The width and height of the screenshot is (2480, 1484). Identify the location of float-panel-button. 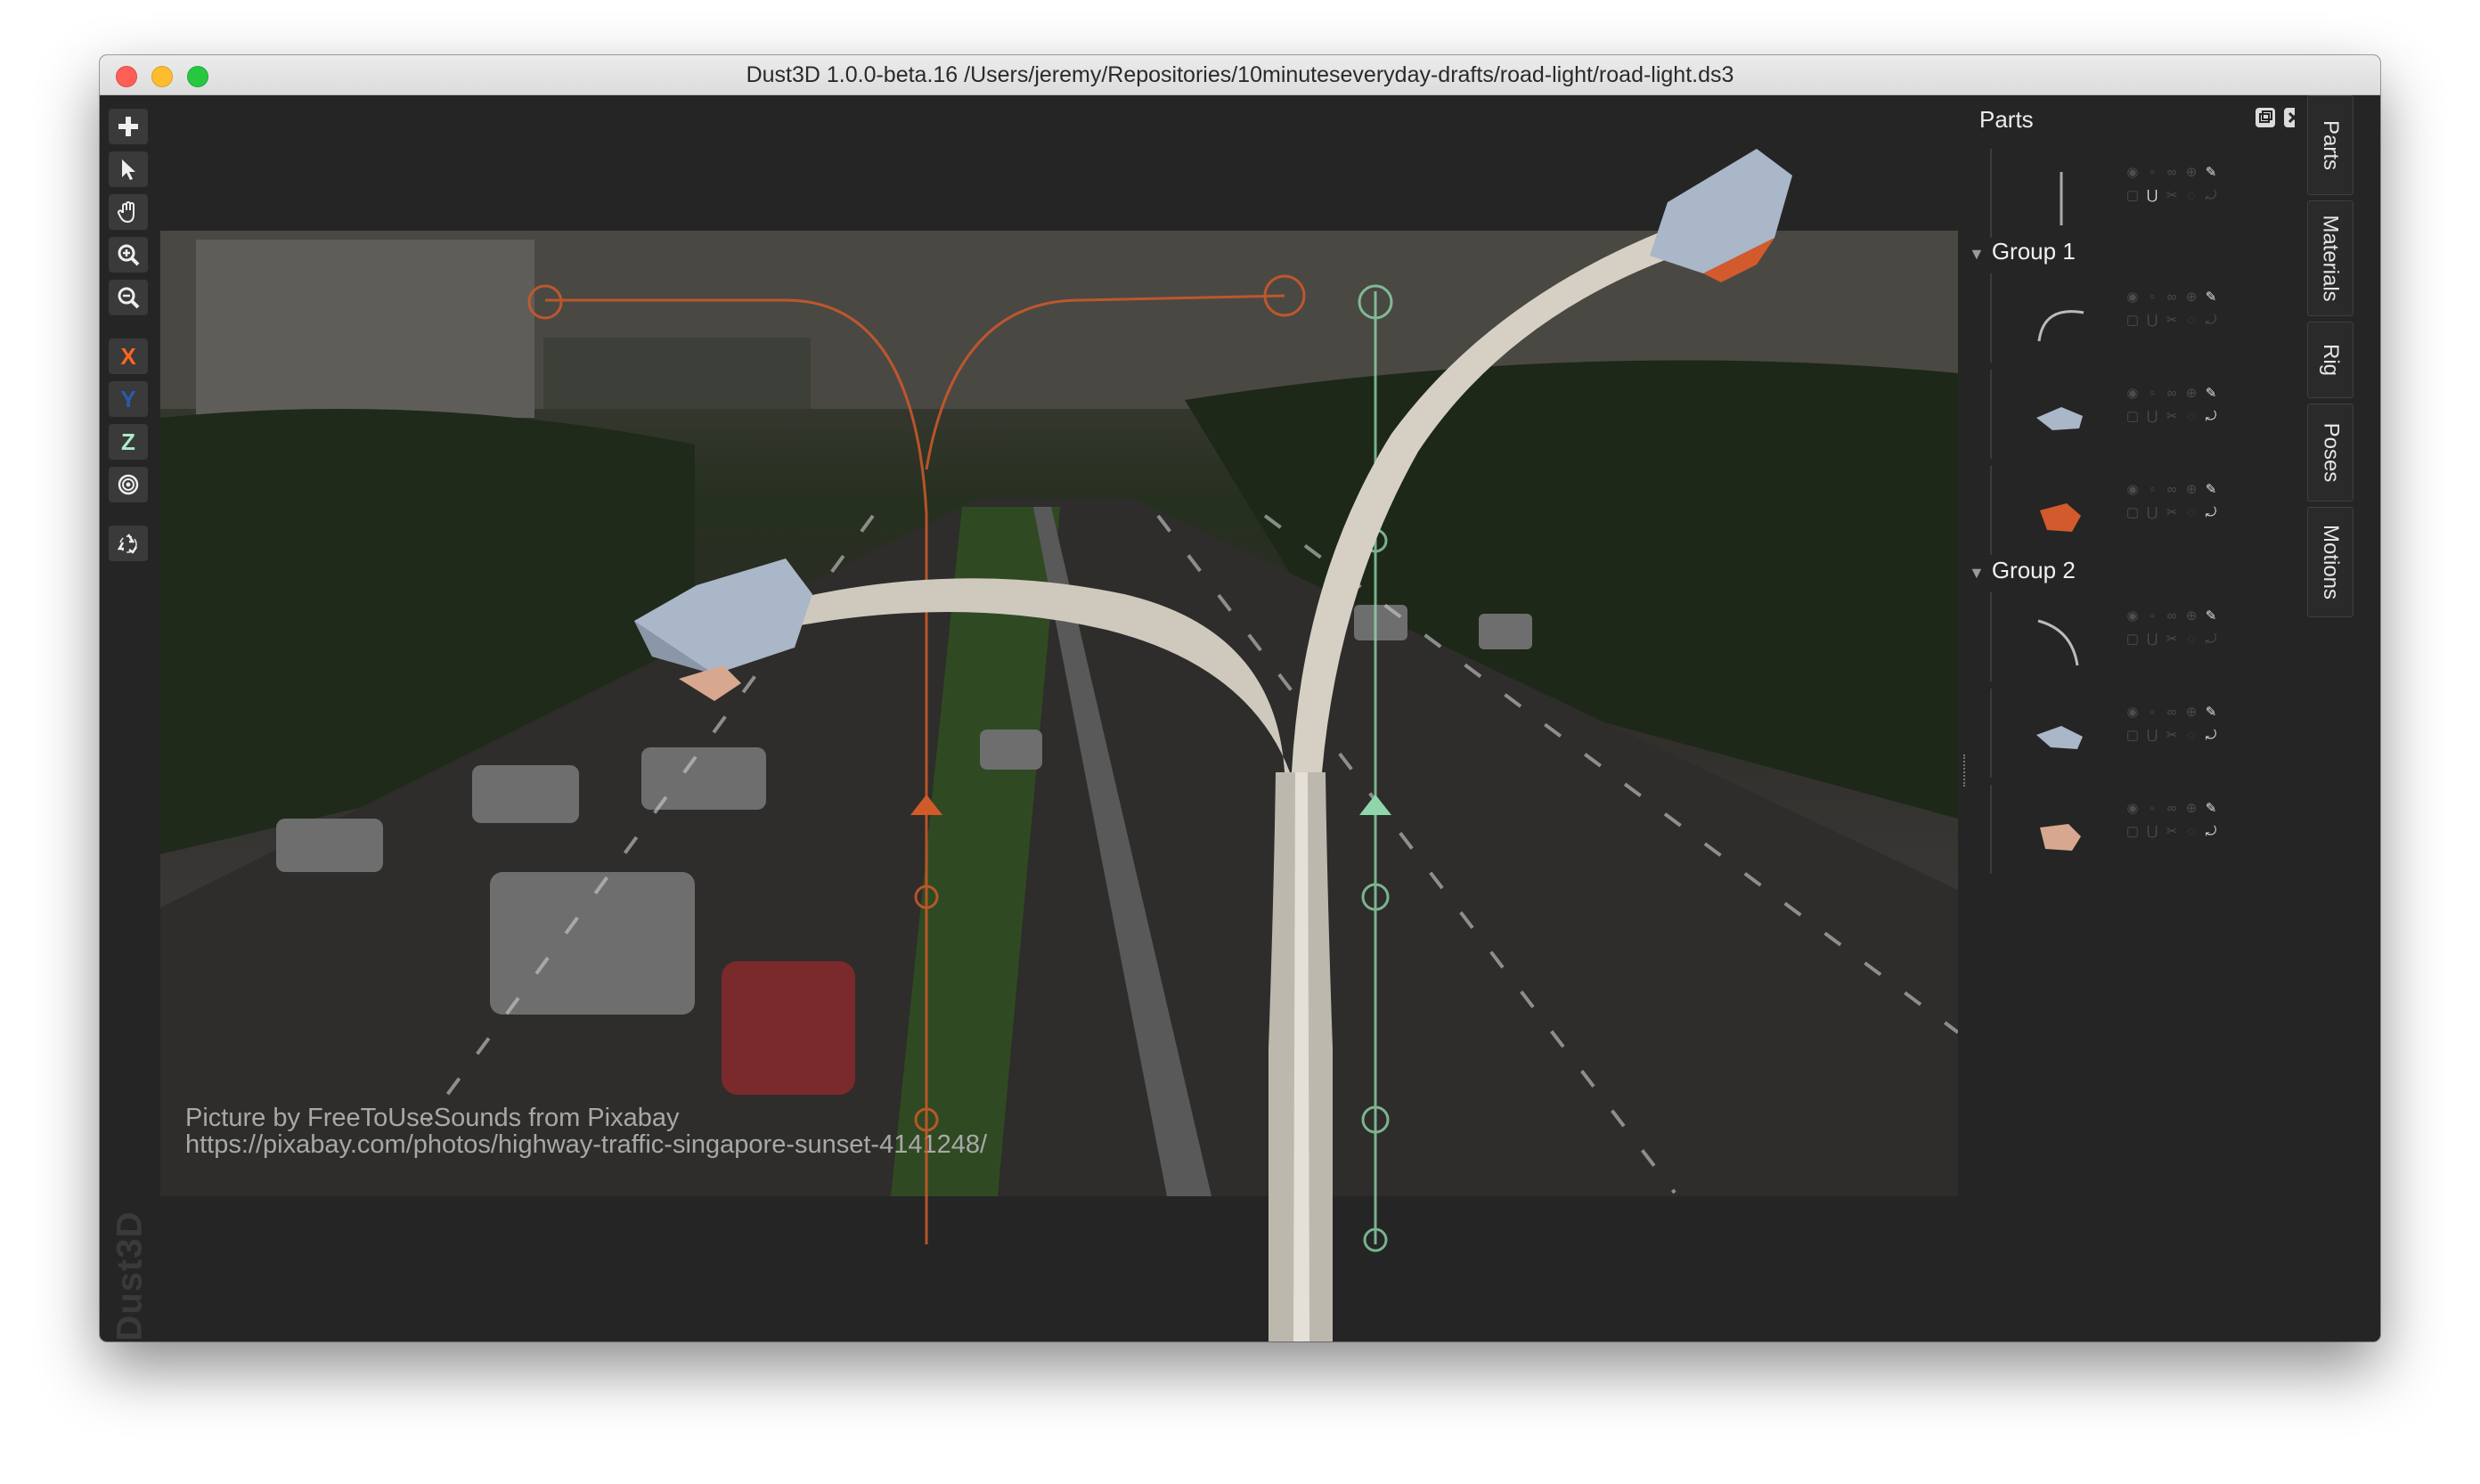
(2265, 117).